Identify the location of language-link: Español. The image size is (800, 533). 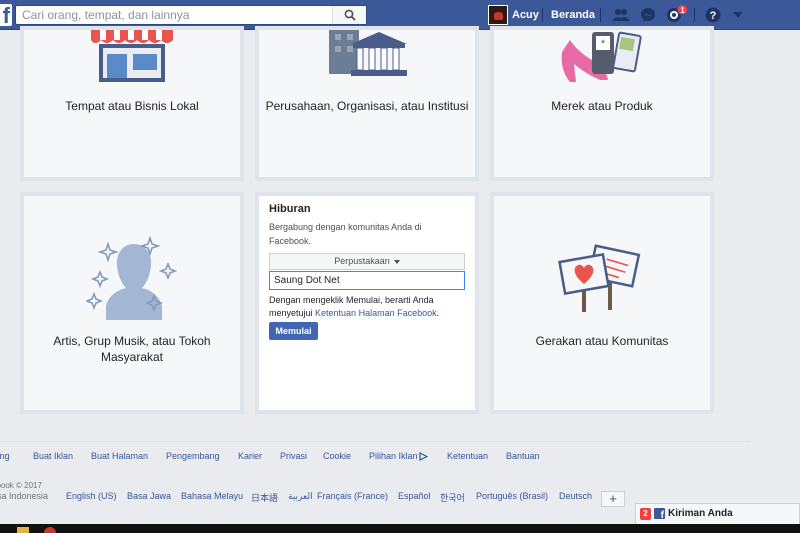
(414, 496).